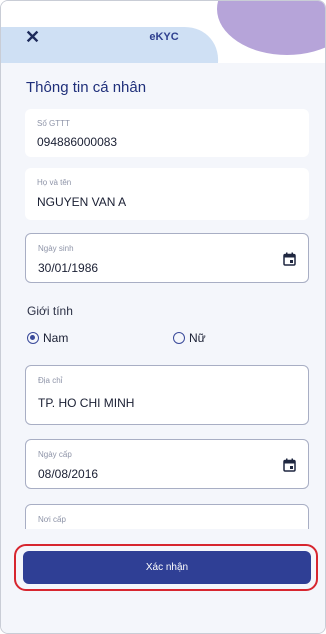 The height and width of the screenshot is (634, 326). Describe the element at coordinates (68, 268) in the screenshot. I see `dob-value: 30/01/1986` at that location.